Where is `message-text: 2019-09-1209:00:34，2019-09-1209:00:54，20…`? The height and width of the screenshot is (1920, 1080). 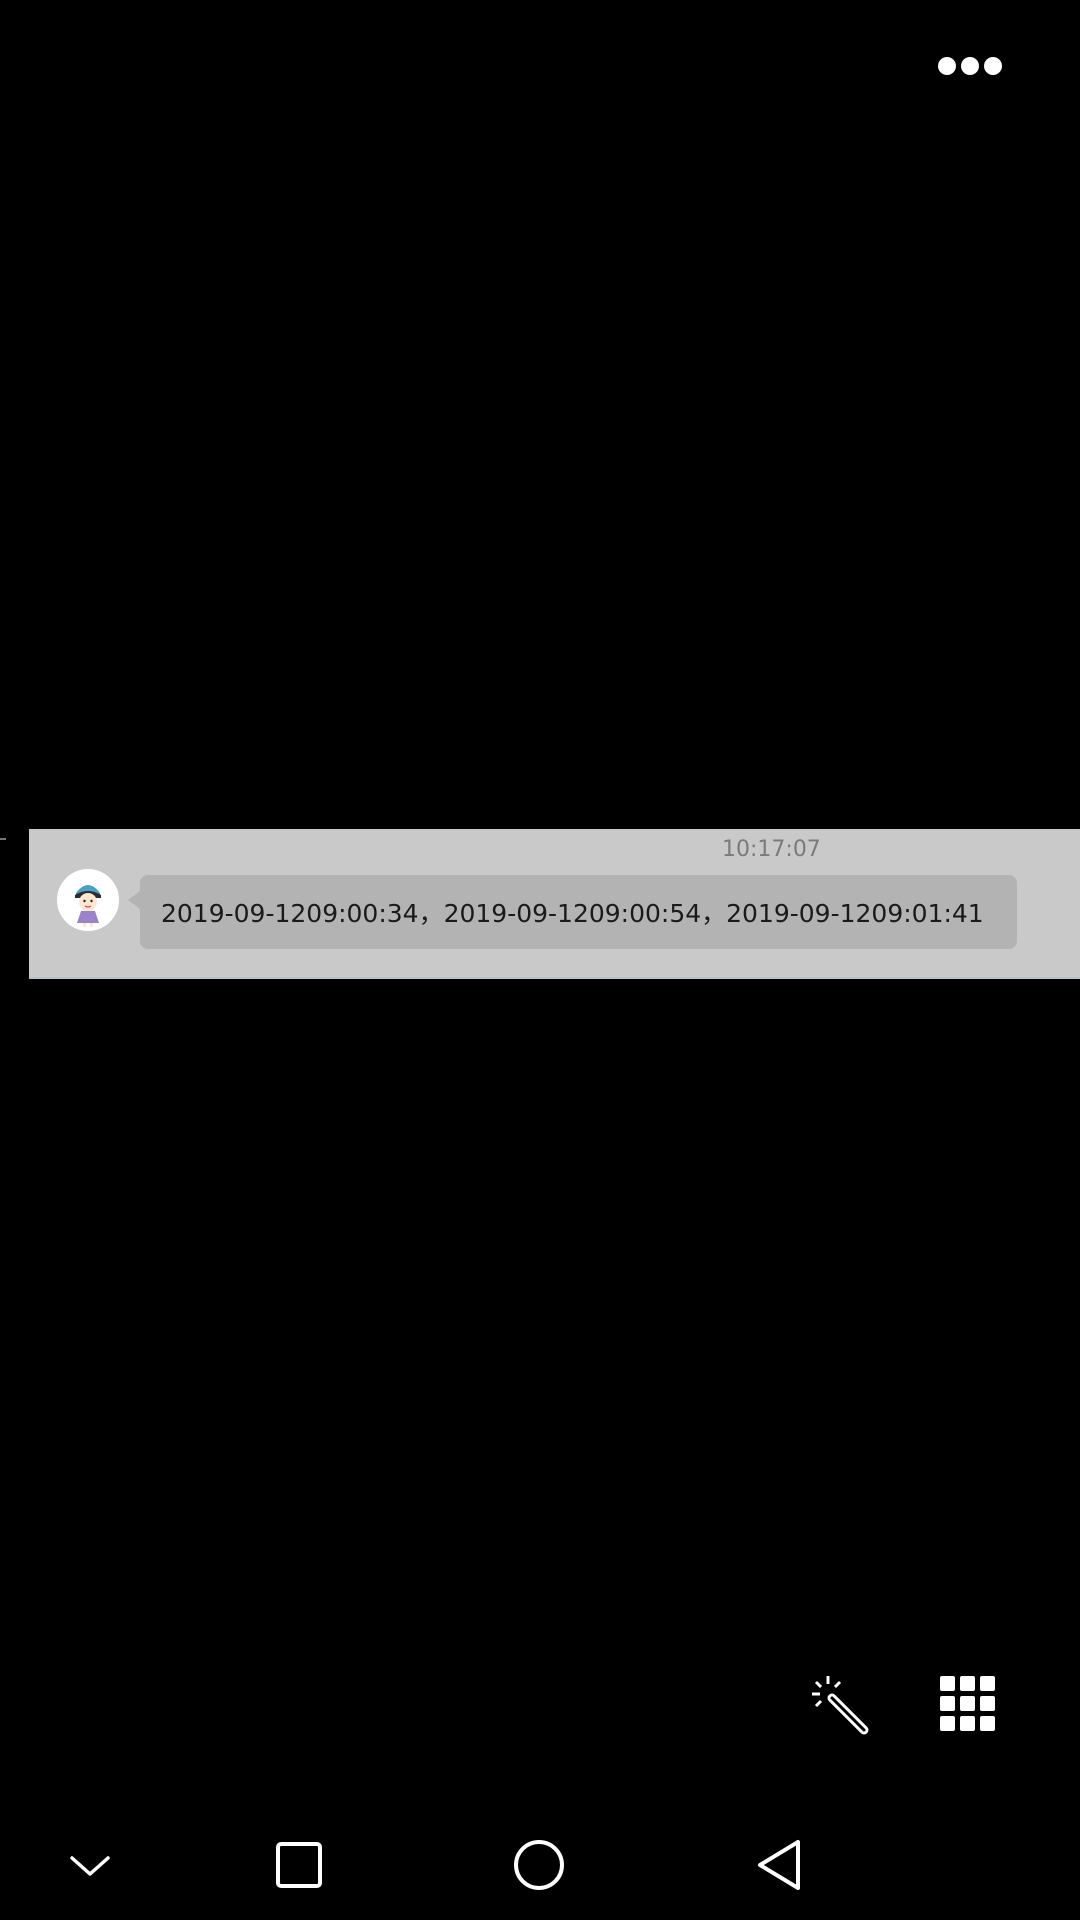
message-text: 2019-09-1209:00:34，2019-09-1209:00:54，20… is located at coordinates (572, 913).